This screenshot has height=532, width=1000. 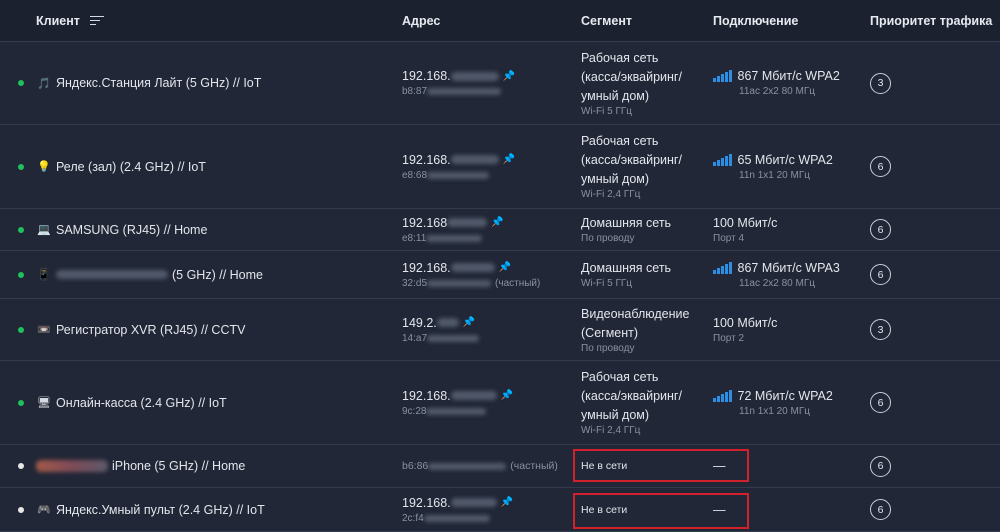 What do you see at coordinates (96, 20) in the screenshot?
I see `sort-lines-icon` at bounding box center [96, 20].